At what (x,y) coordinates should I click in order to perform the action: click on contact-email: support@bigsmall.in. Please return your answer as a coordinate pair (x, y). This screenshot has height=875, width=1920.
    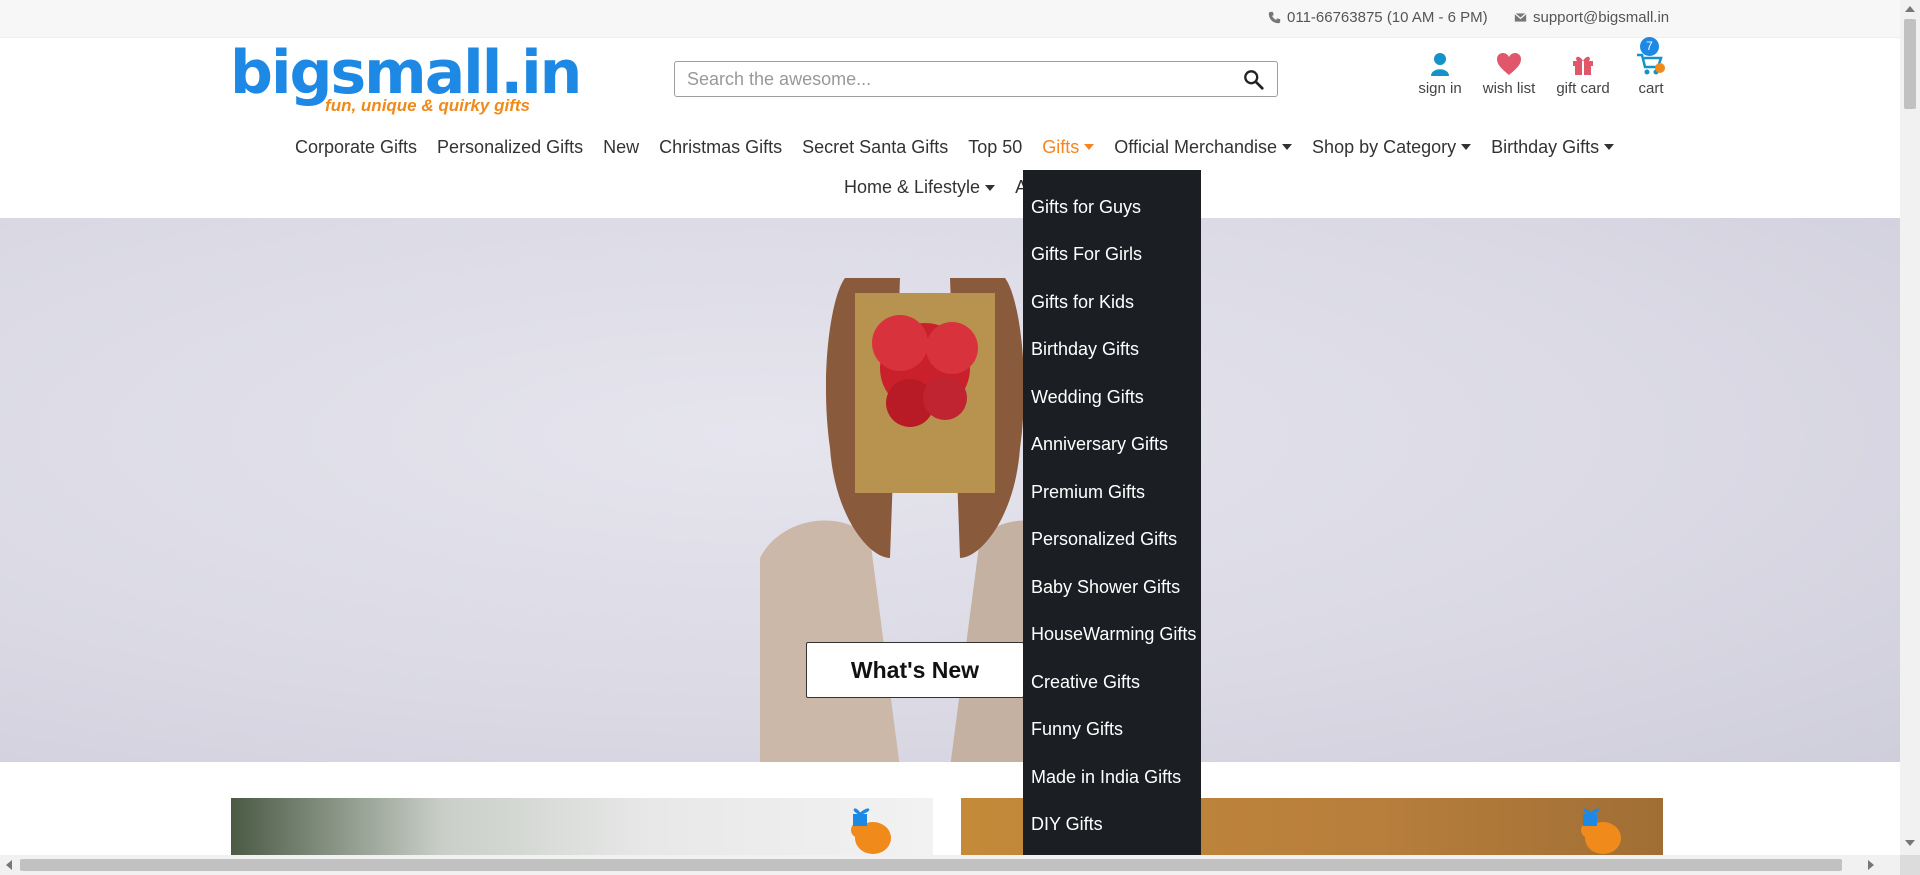
    Looking at the image, I should click on (1591, 17).